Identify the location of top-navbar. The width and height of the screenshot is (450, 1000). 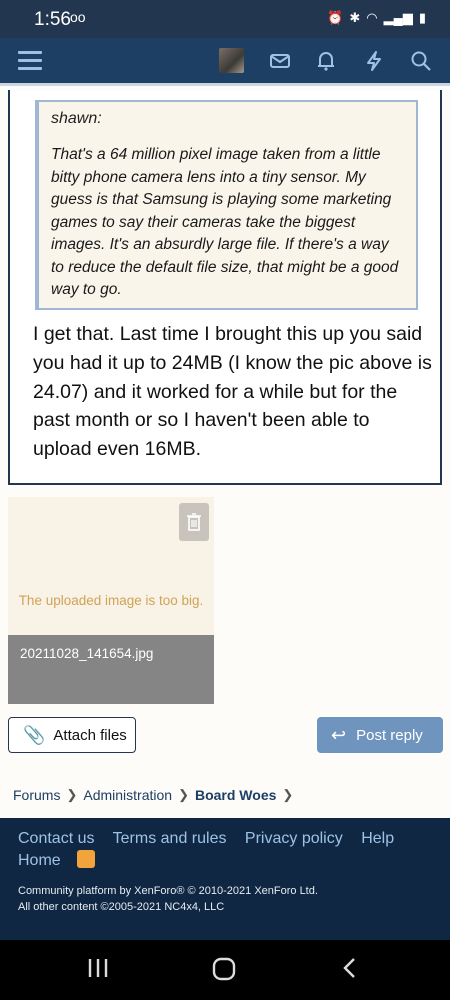
(225, 62).